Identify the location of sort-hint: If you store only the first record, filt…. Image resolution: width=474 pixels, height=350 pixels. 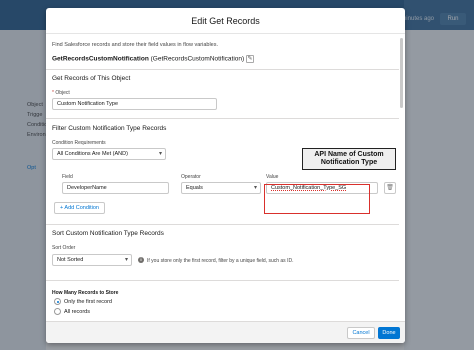
(220, 261).